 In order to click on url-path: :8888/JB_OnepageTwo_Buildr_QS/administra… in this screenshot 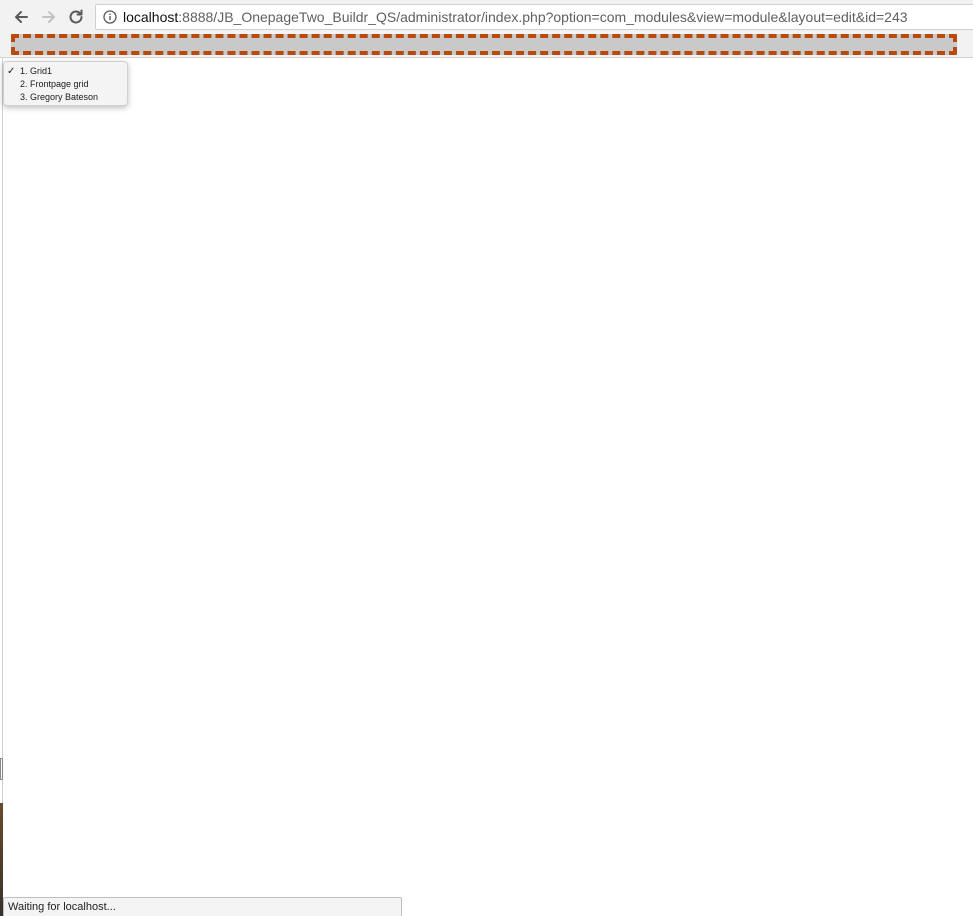, I will do `click(543, 17)`.